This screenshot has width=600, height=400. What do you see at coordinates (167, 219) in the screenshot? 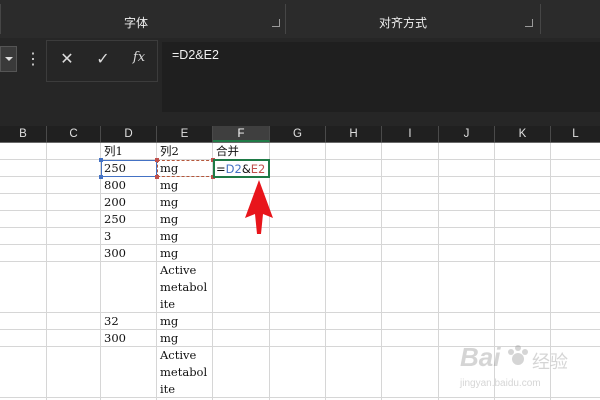
I see `cell-e5: mg` at bounding box center [167, 219].